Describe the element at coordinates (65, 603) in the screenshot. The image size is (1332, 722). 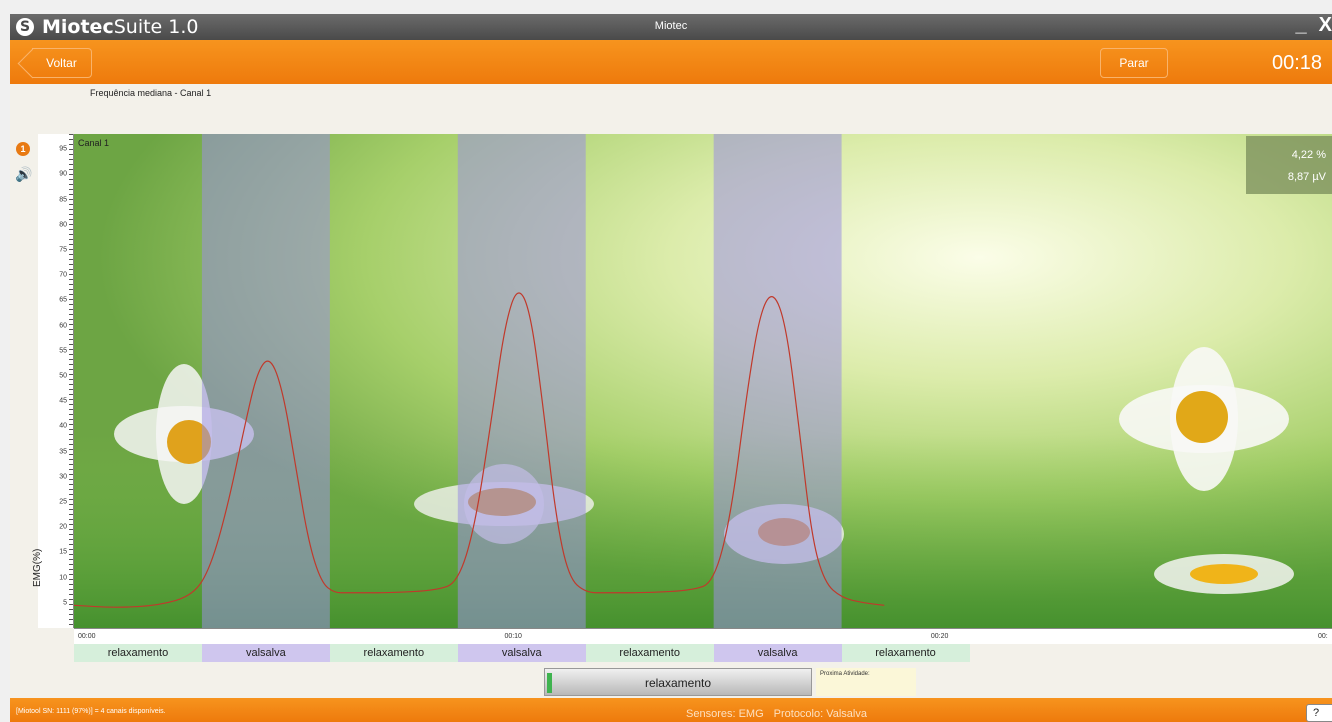
I see `y-tick-label: 5` at that location.